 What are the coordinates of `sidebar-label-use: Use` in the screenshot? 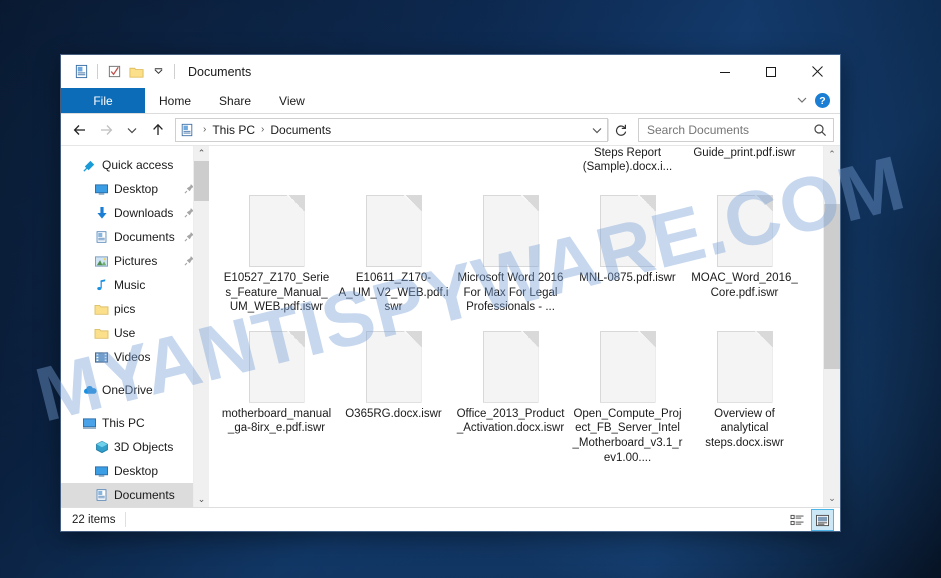 It's located at (125, 333).